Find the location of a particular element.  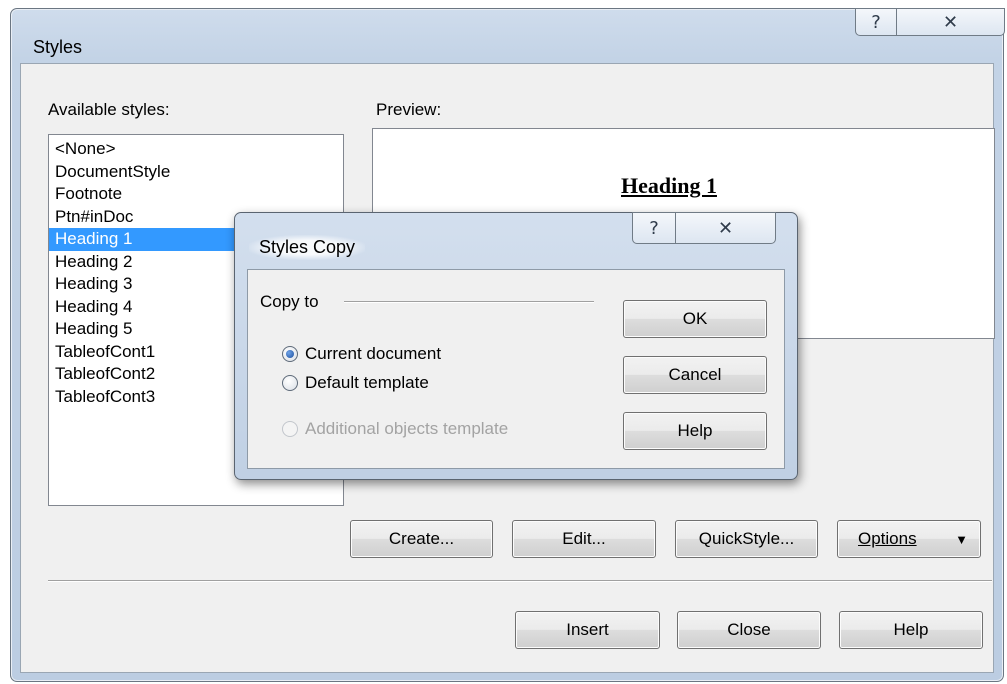

radio-label: Additional objects template is located at coordinates (407, 428).